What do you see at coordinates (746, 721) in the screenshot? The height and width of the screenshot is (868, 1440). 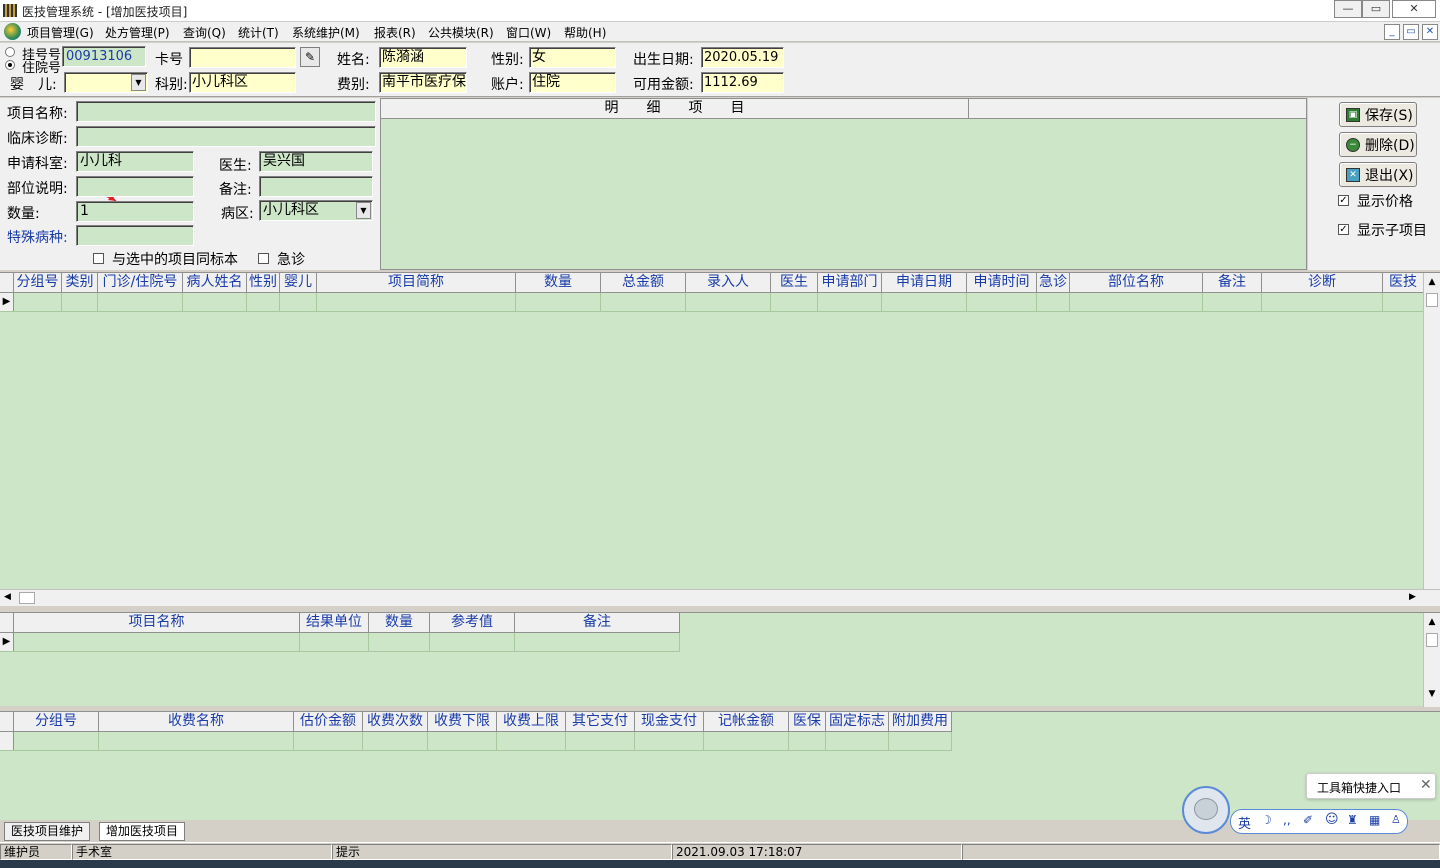 I see `col-account-amount: 记帐金额` at bounding box center [746, 721].